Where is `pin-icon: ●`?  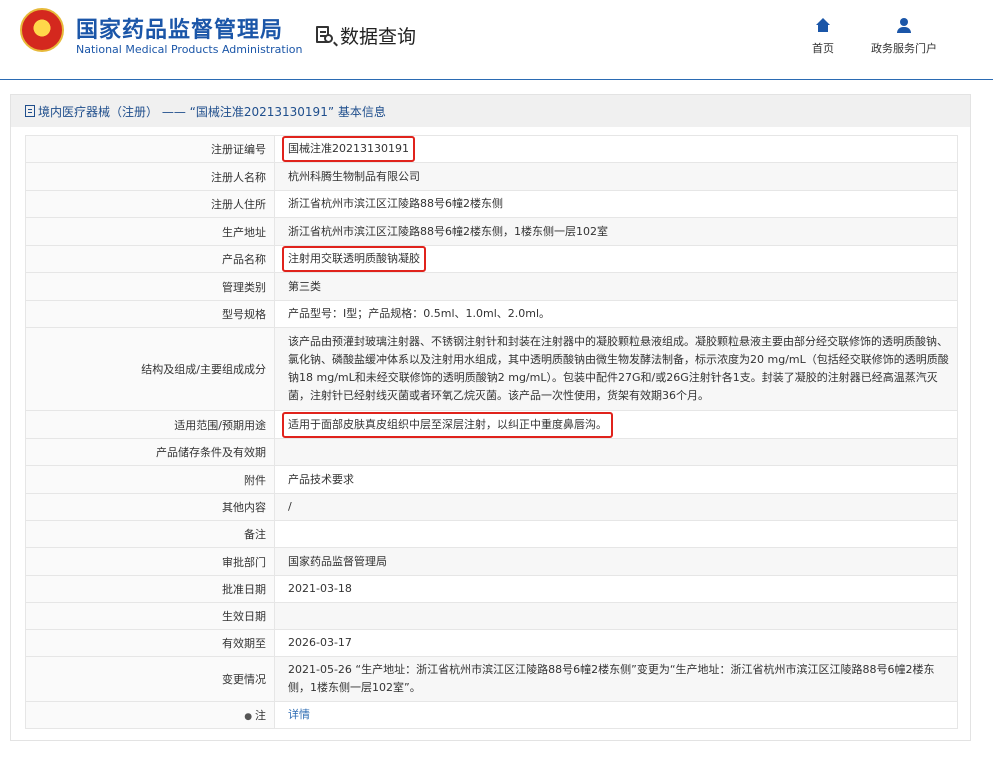
pin-icon: ● is located at coordinates (249, 717).